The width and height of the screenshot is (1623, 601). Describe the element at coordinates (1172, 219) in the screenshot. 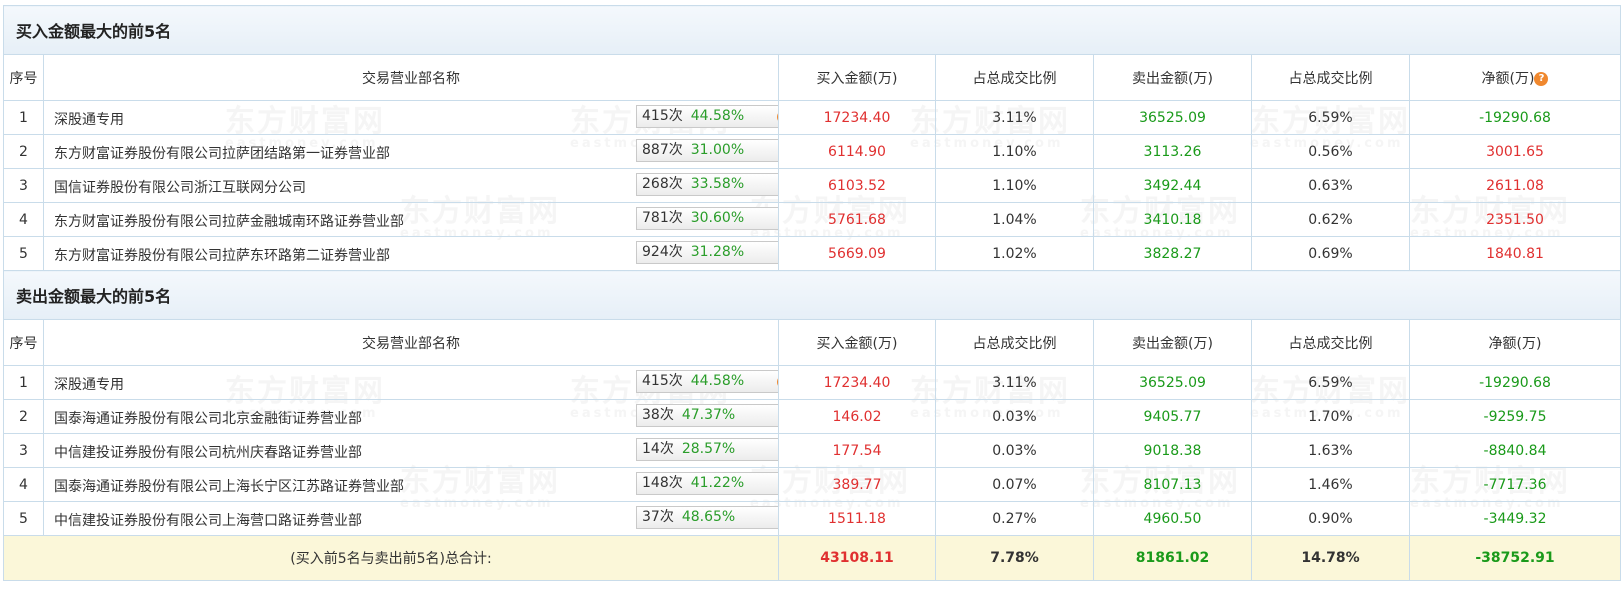

I see `sell-amount: 3410.18` at that location.